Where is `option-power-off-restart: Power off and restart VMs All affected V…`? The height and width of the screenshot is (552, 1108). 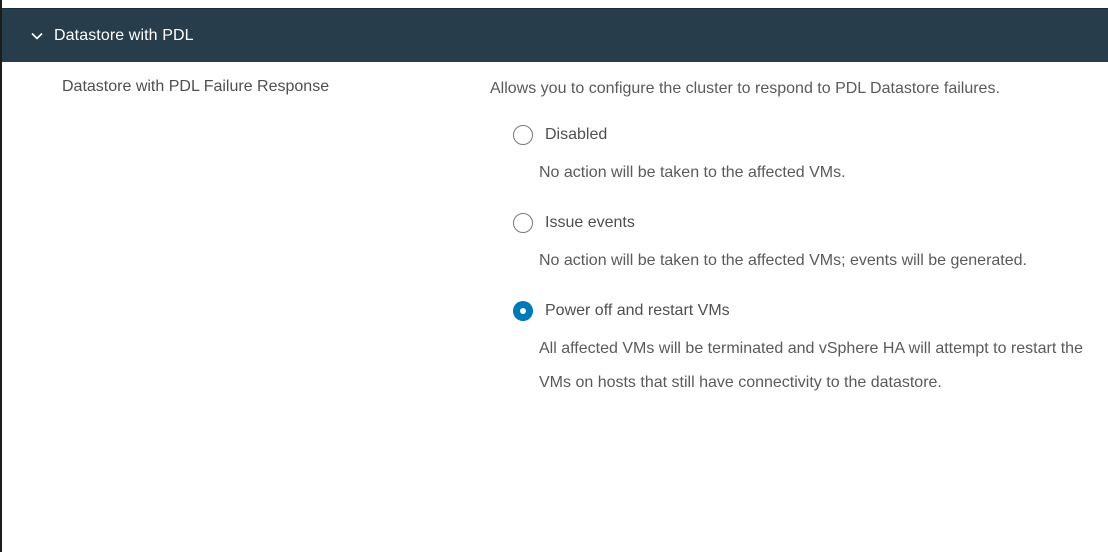 option-power-off-restart: Power off and restart VMs All affected V… is located at coordinates (790, 349).